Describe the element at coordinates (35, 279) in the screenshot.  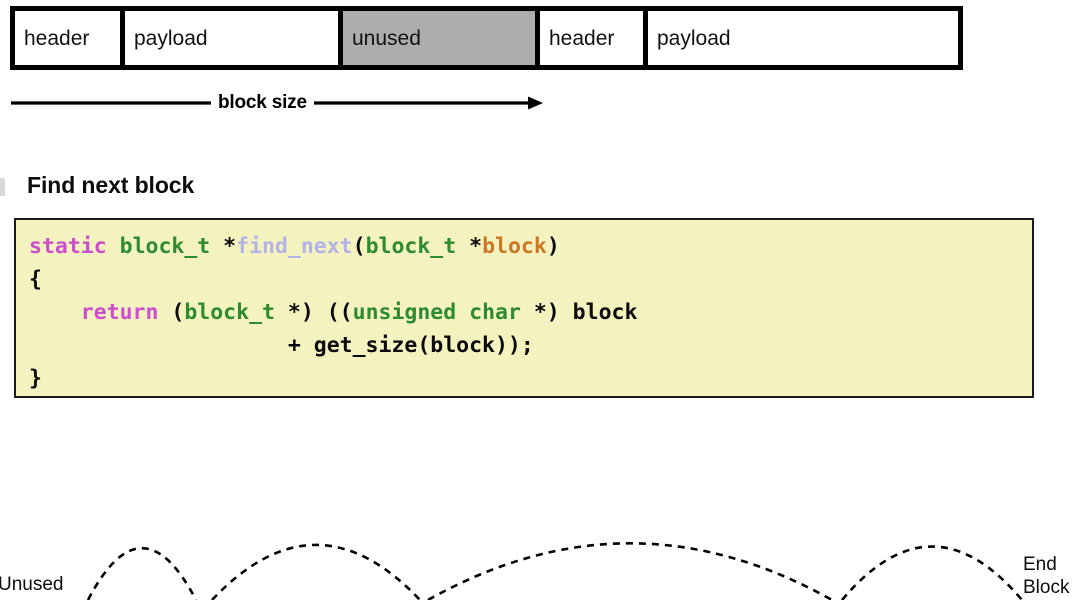
I see `code-token: {` at that location.